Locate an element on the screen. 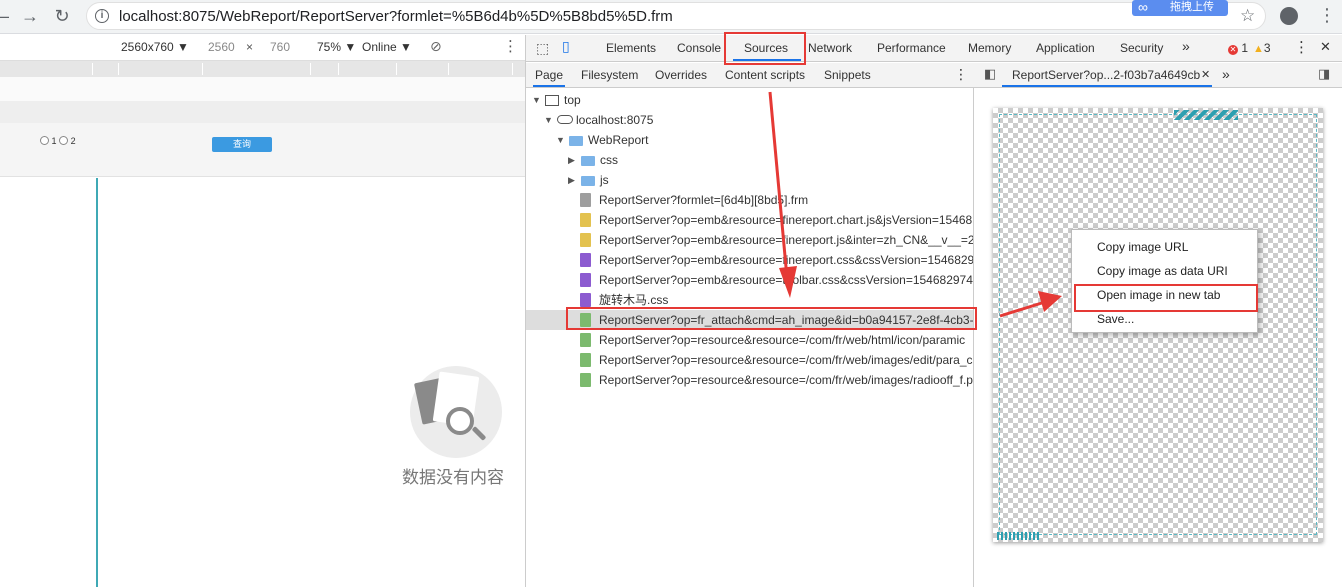 This screenshot has width=1342, height=587. arrow-down-head is located at coordinates (788, 282).